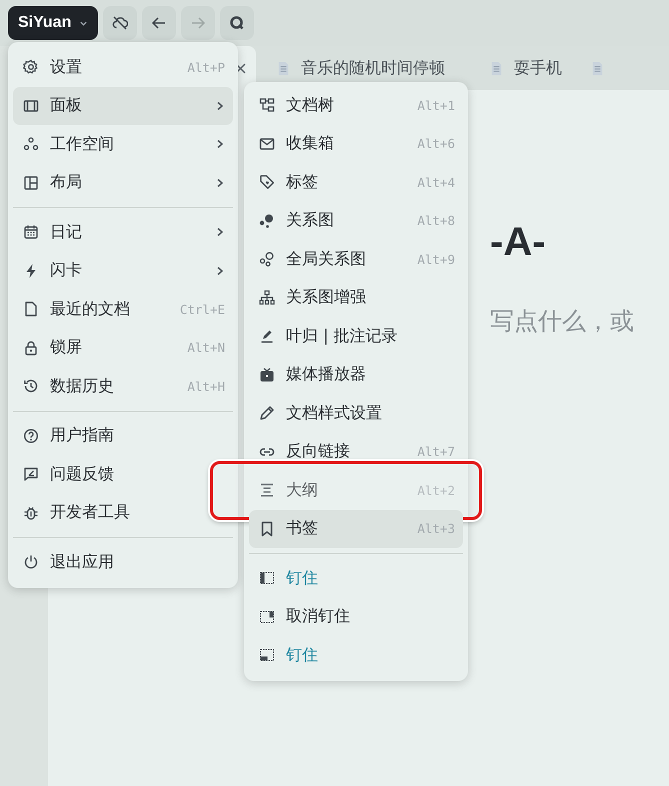 This screenshot has width=669, height=786. What do you see at coordinates (356, 413) in the screenshot?
I see `menu-item: 文档样式设置` at bounding box center [356, 413].